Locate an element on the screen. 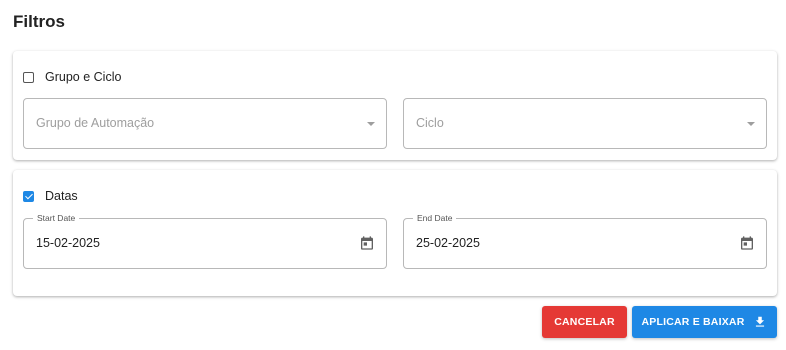  dates-checkbox-label: Datas is located at coordinates (61, 196).